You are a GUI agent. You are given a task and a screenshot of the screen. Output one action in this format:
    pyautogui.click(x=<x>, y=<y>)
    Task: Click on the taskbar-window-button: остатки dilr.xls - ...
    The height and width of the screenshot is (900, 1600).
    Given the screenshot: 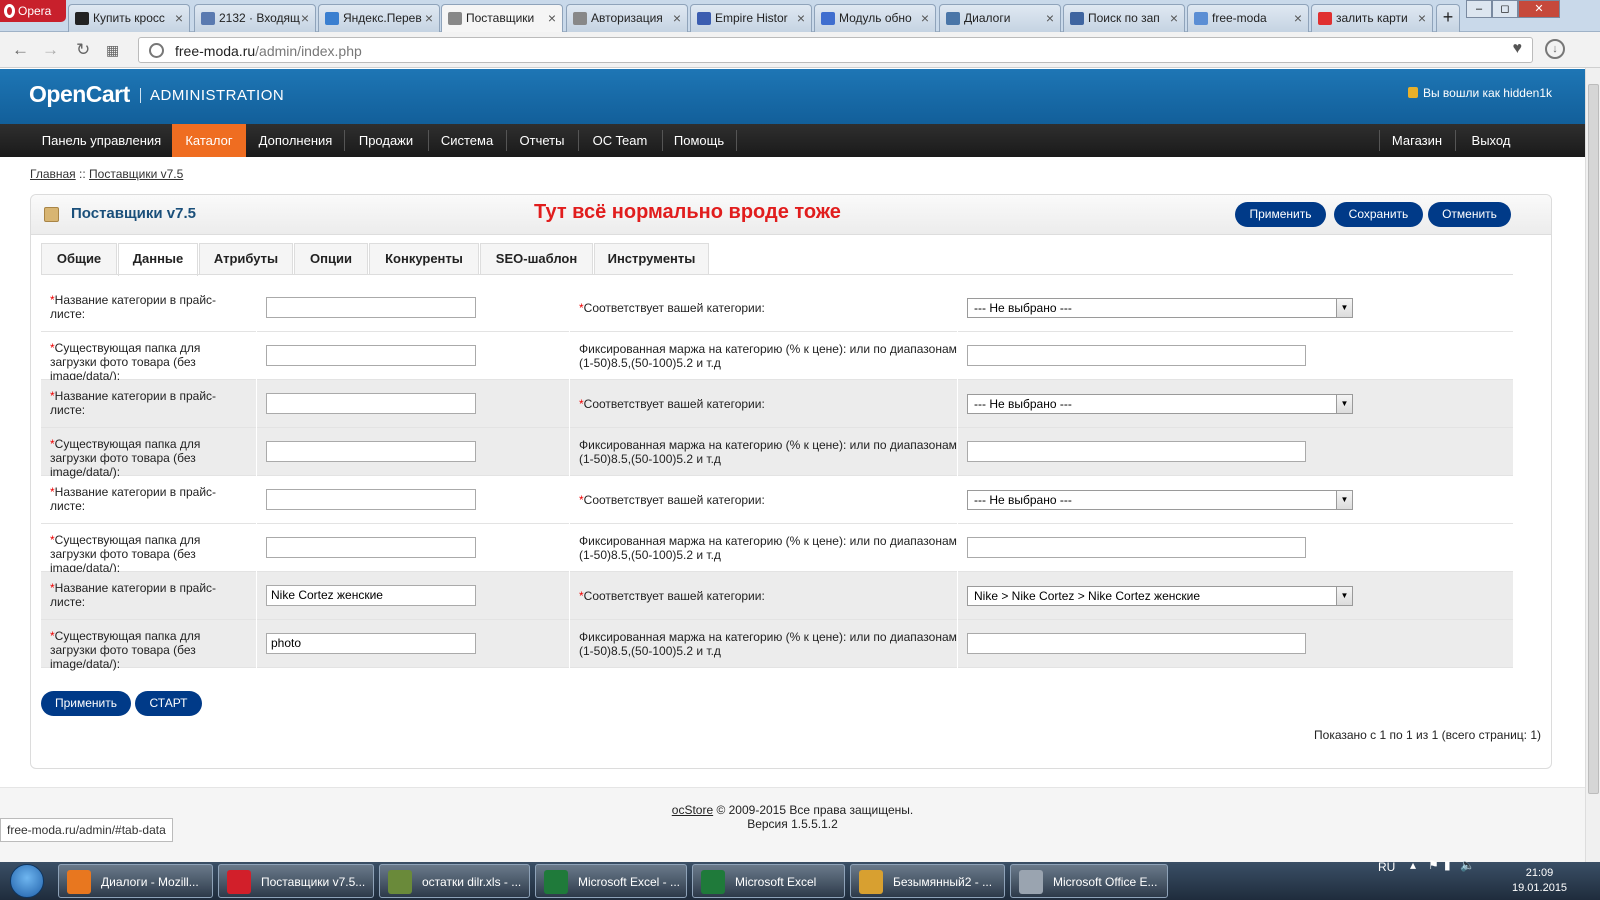 What is the action you would take?
    pyautogui.click(x=454, y=881)
    